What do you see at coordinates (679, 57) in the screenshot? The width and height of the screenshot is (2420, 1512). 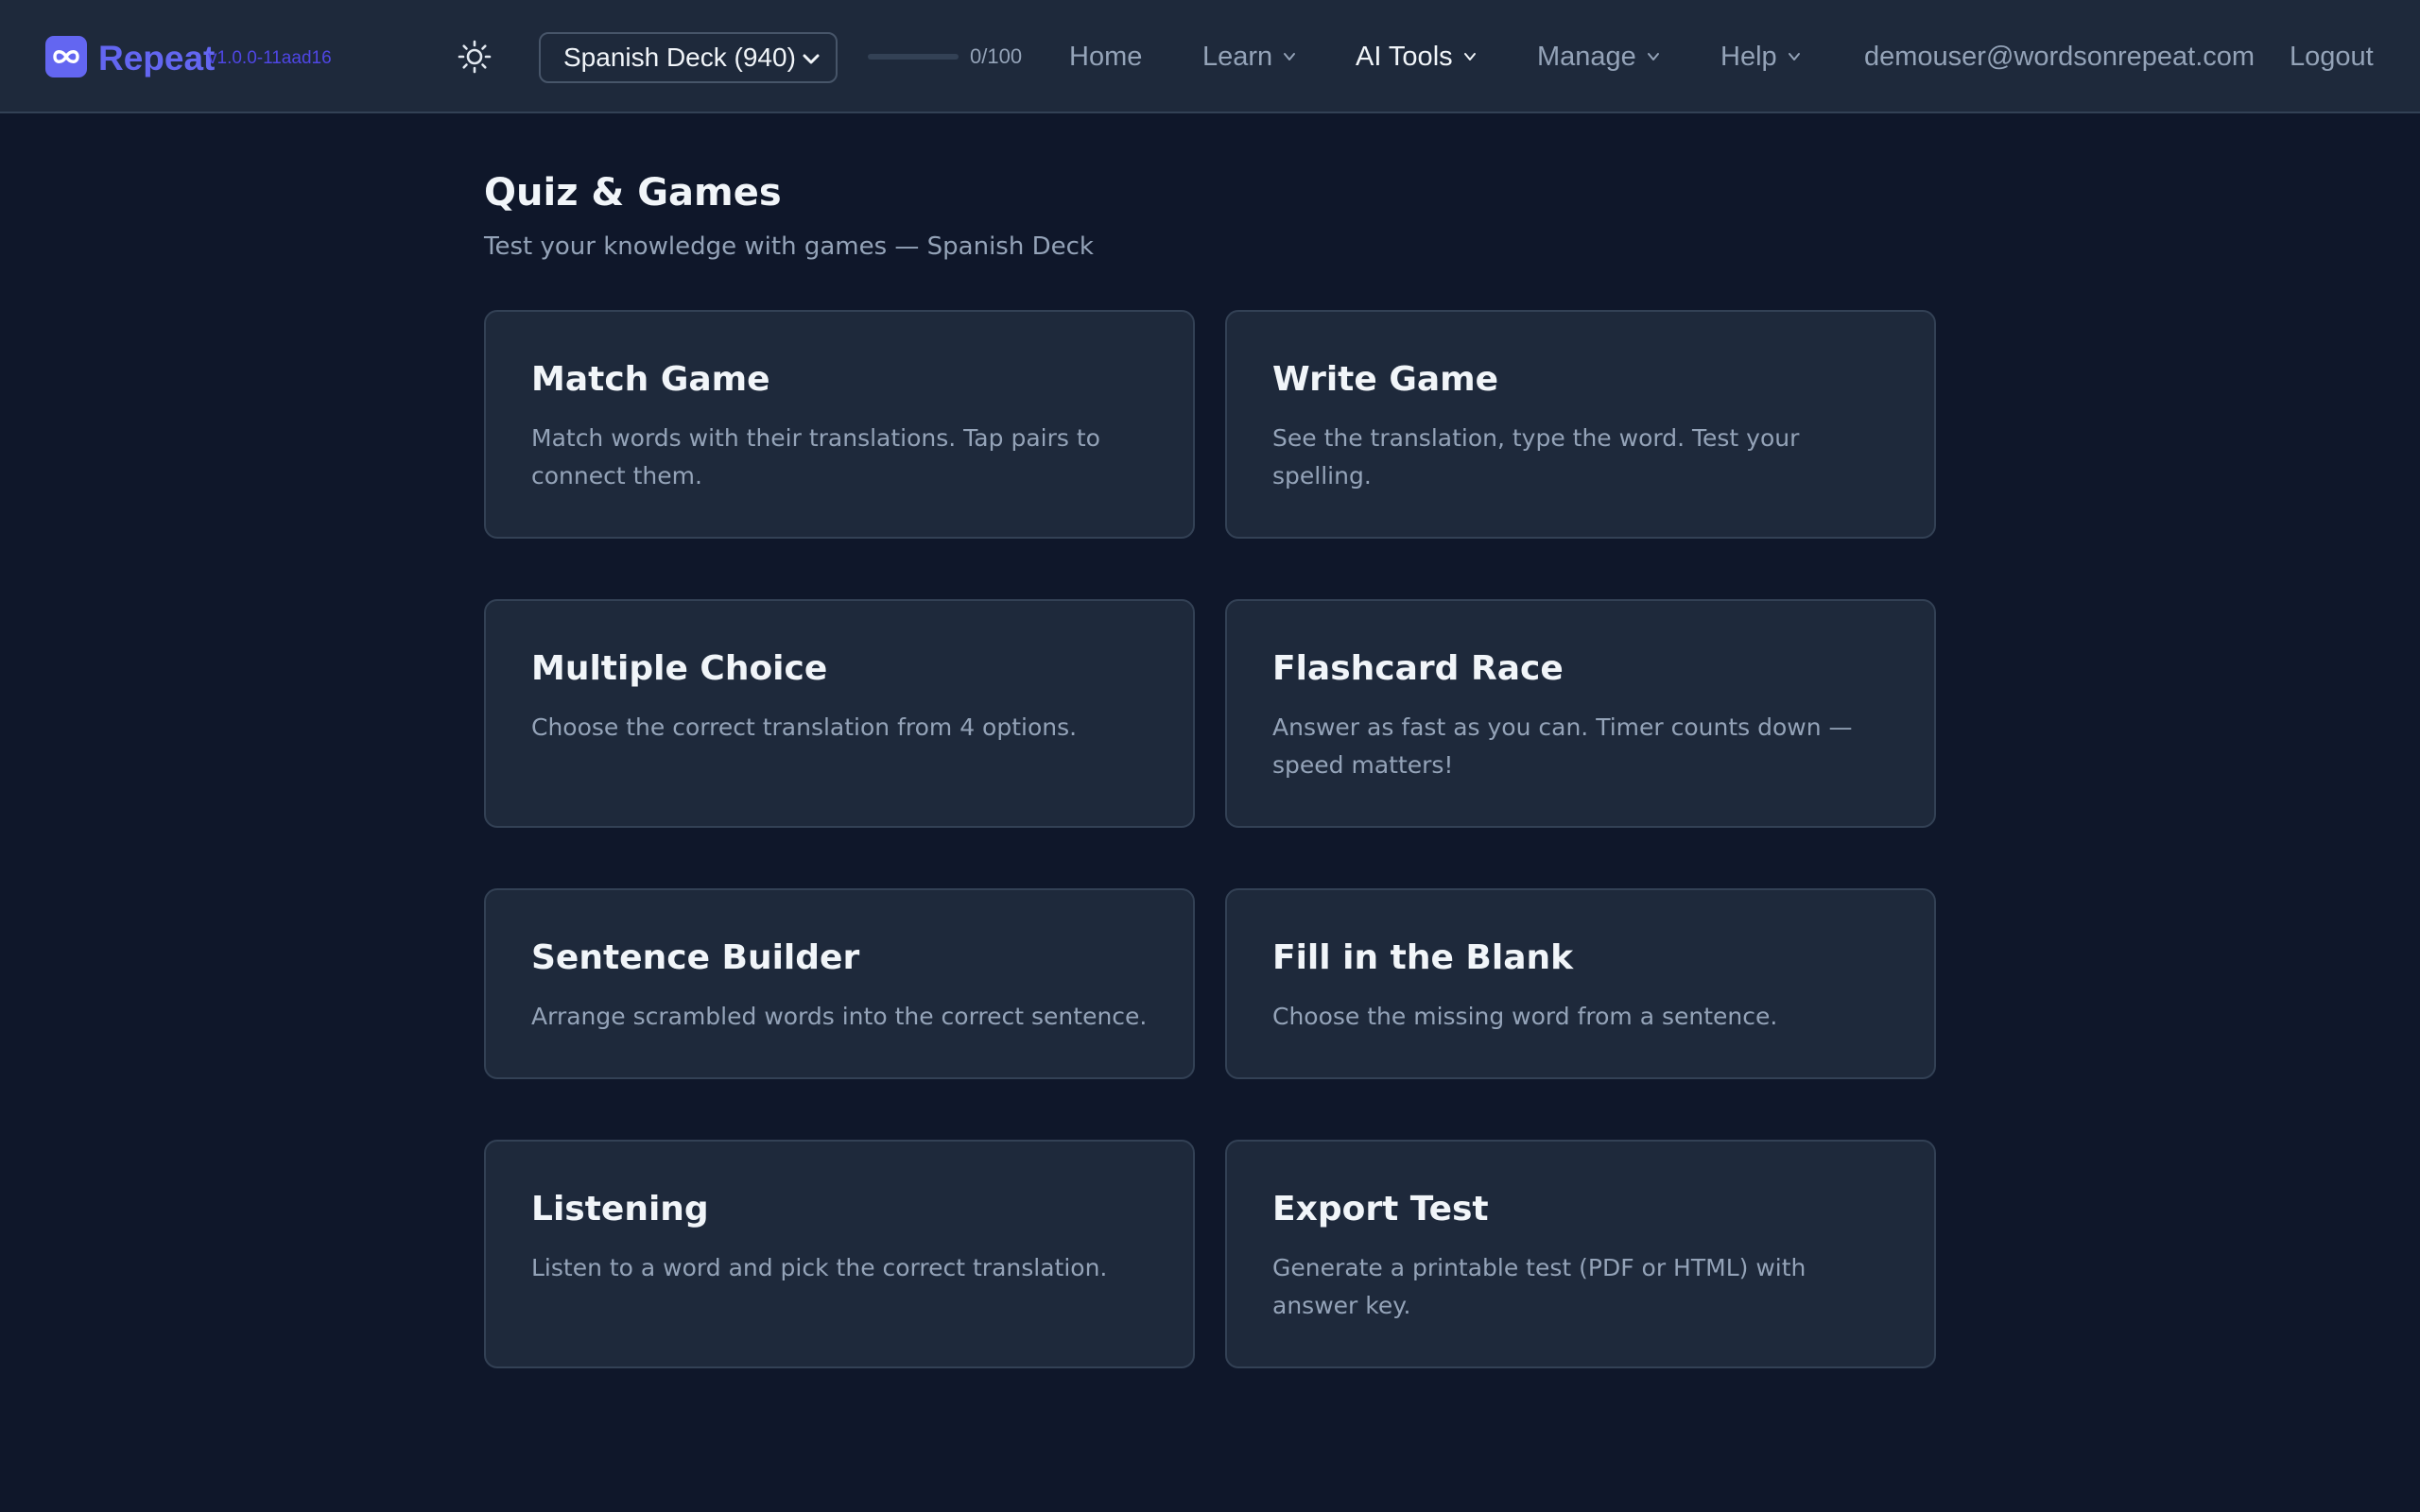 I see `deck-select-value: Spanish Deck (940)` at bounding box center [679, 57].